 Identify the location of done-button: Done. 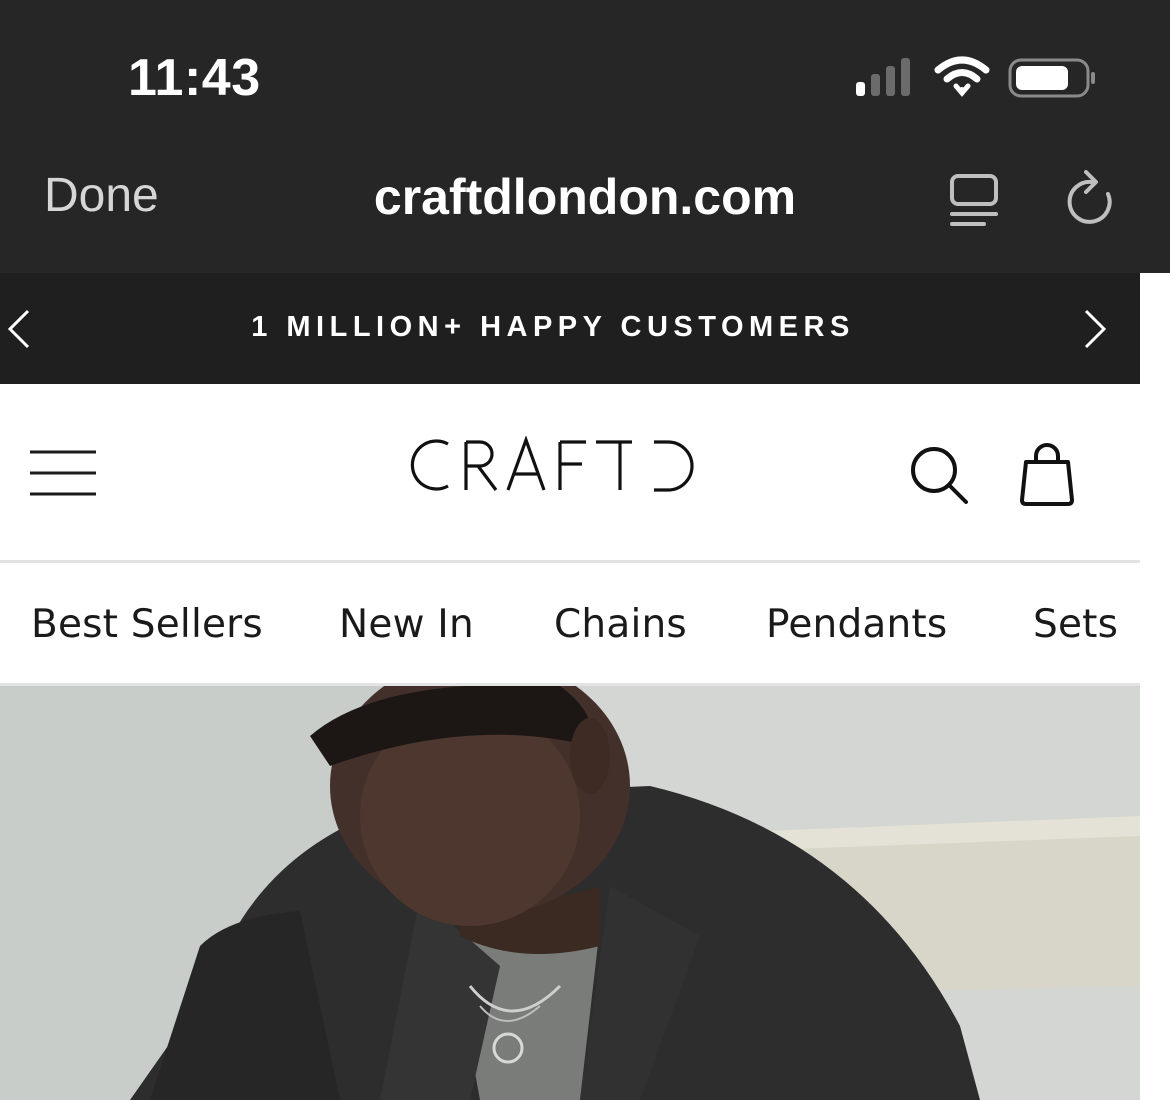
(101, 195).